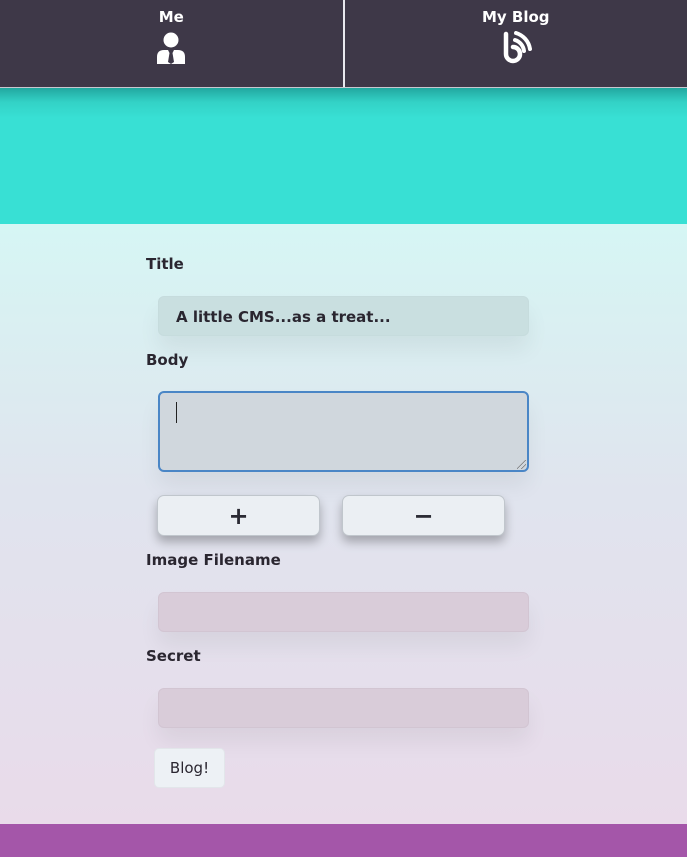  Describe the element at coordinates (213, 560) in the screenshot. I see `image-filename-label: Image Filename` at that location.